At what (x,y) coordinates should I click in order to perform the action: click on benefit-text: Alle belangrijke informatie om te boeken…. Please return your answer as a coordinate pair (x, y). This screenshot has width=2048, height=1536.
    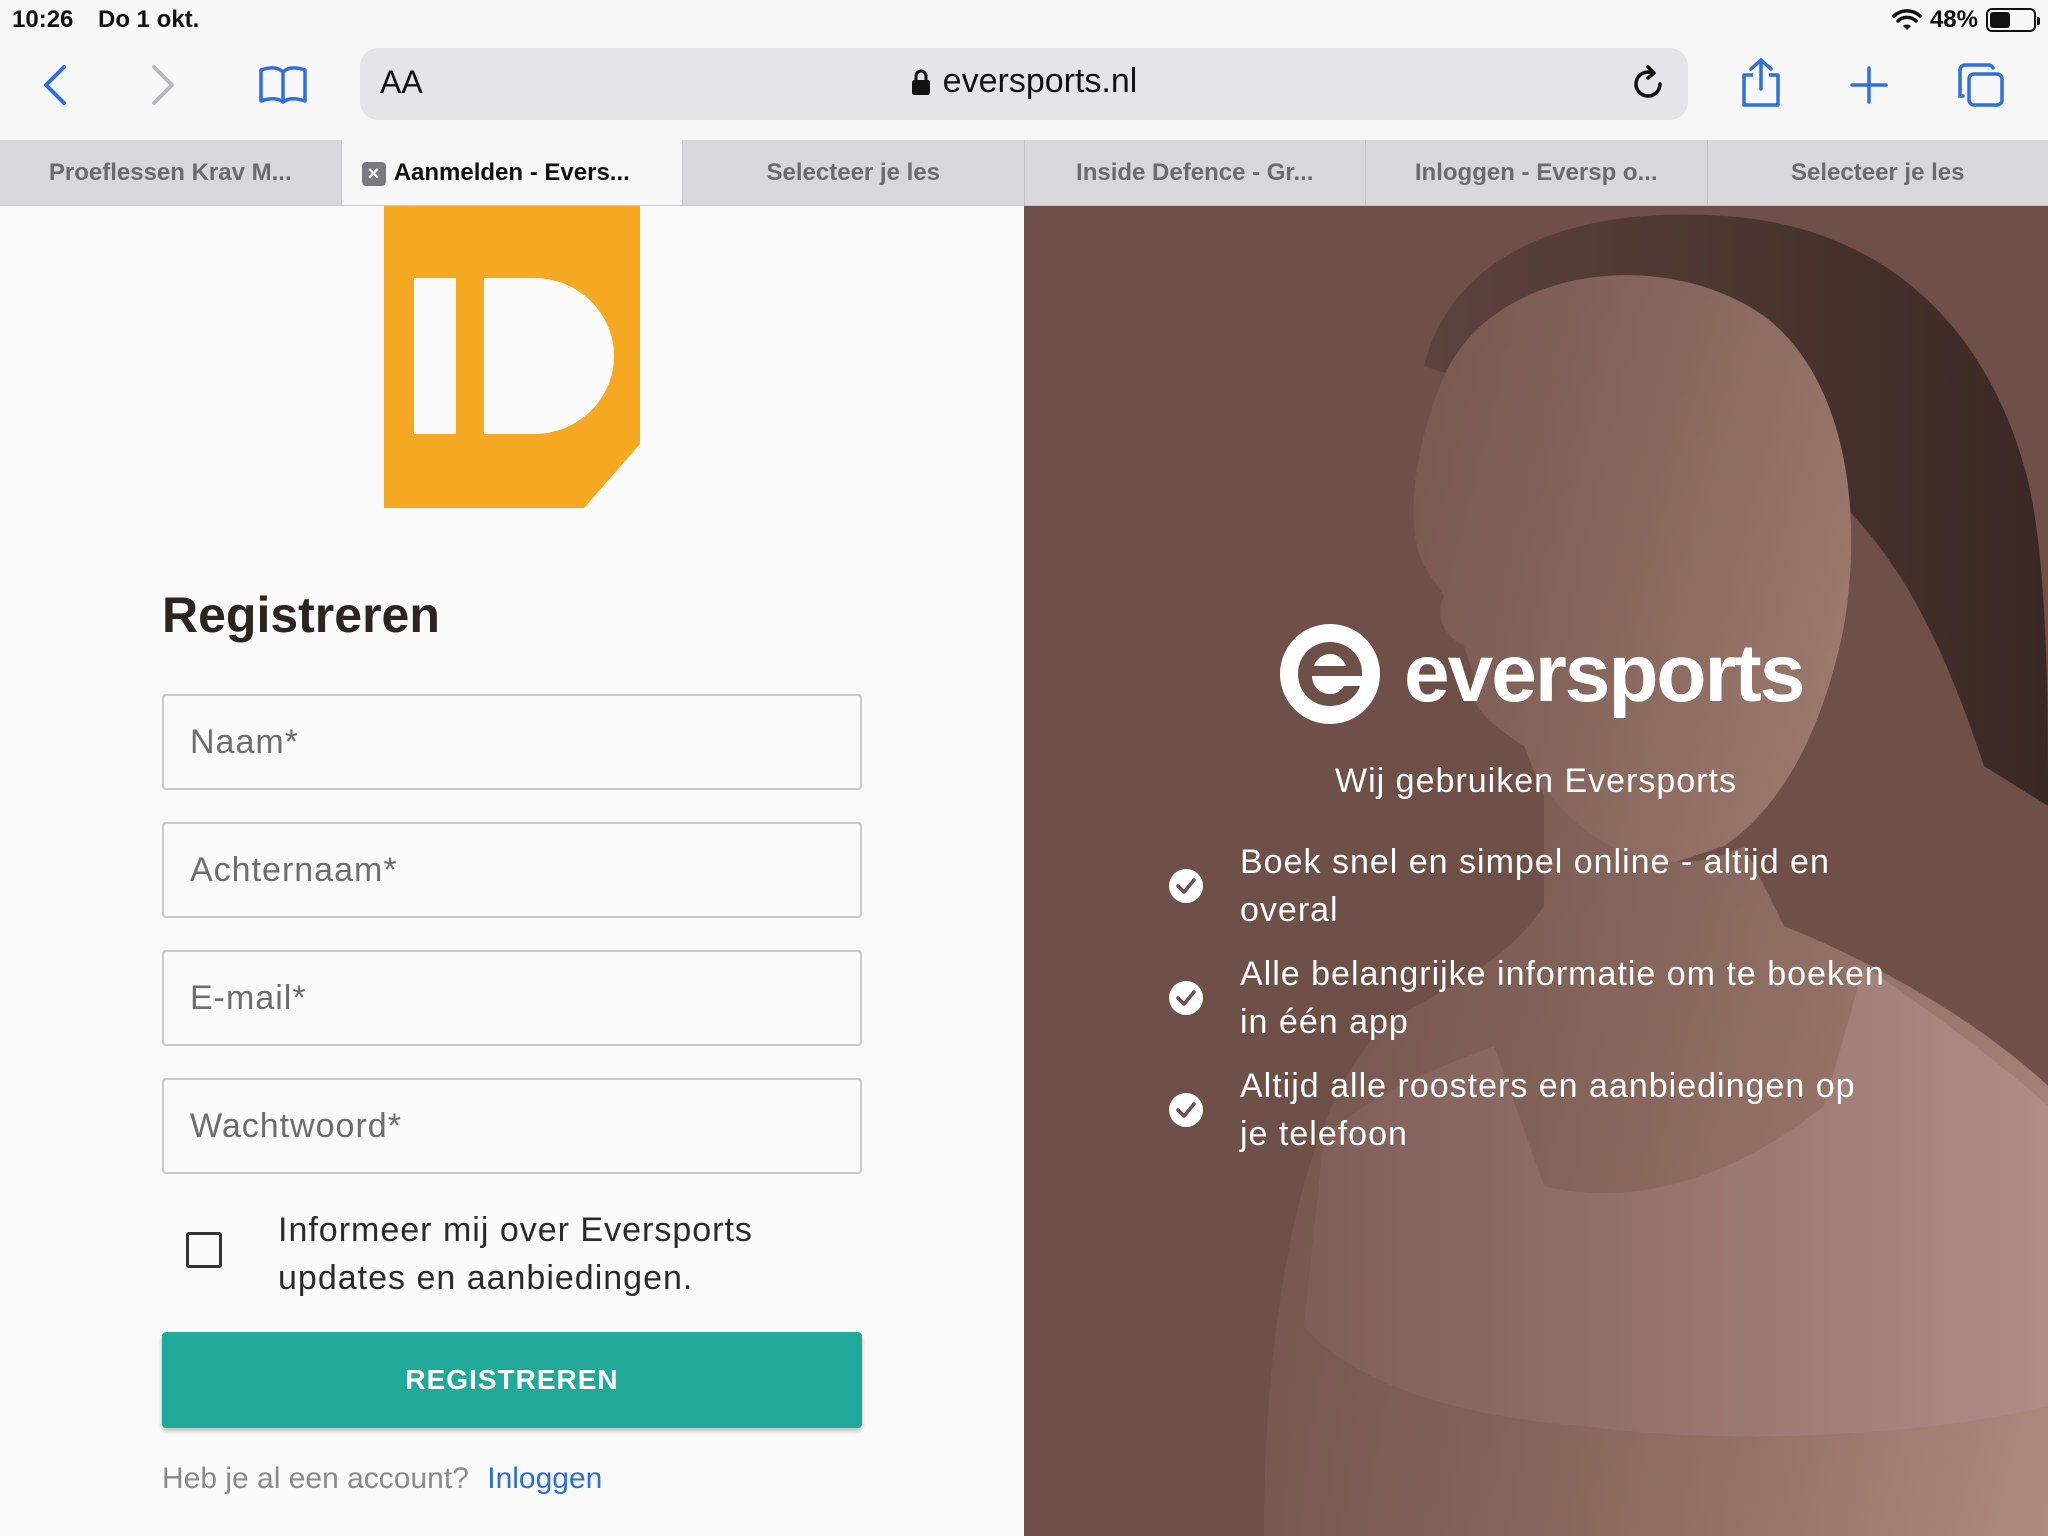
    Looking at the image, I should click on (1562, 998).